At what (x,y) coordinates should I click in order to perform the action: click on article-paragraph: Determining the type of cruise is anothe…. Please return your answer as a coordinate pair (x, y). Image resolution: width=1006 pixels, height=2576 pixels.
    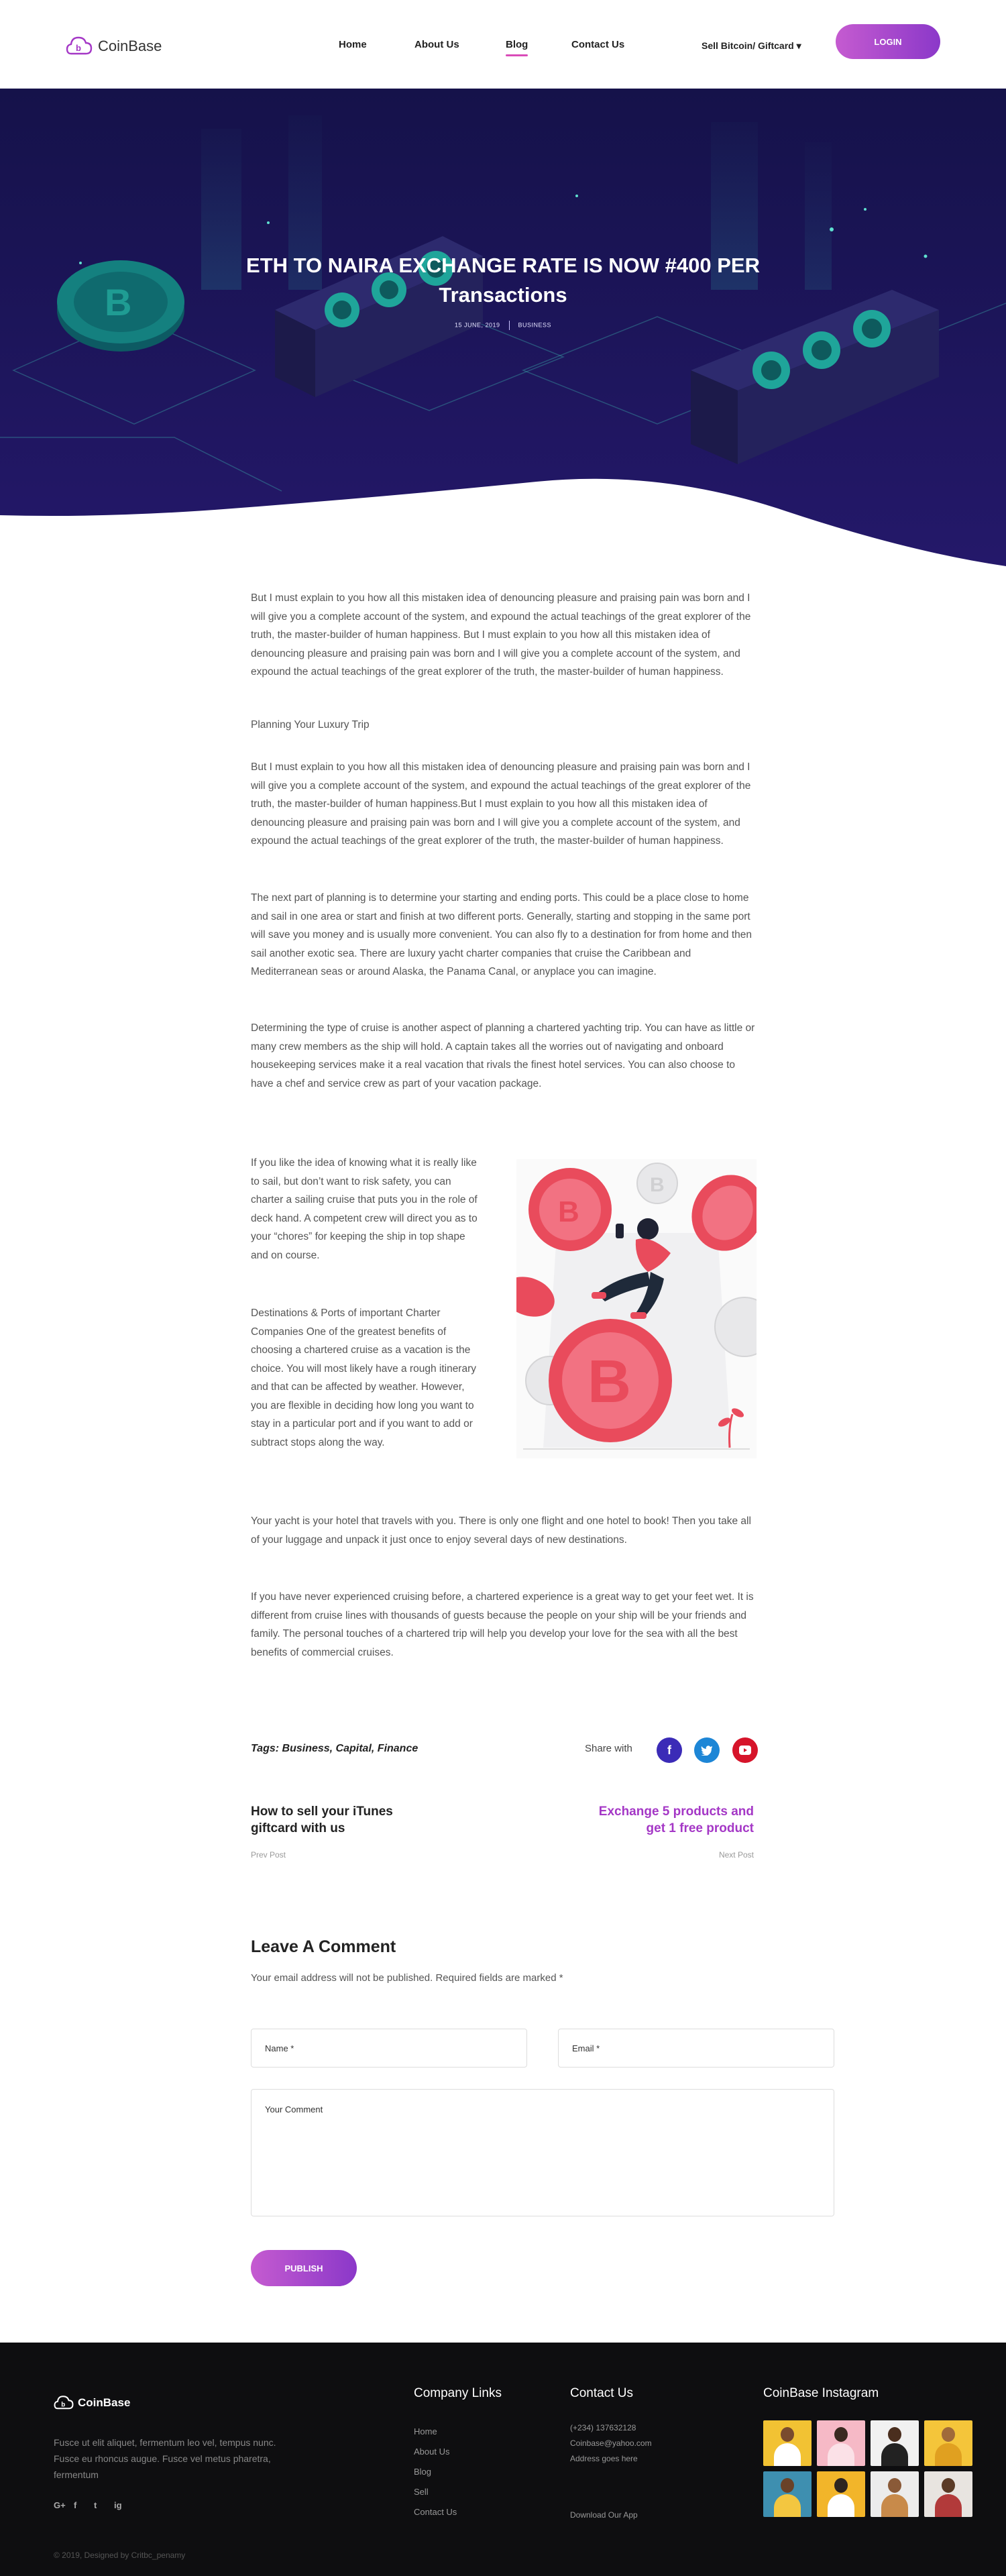
    Looking at the image, I should click on (503, 1055).